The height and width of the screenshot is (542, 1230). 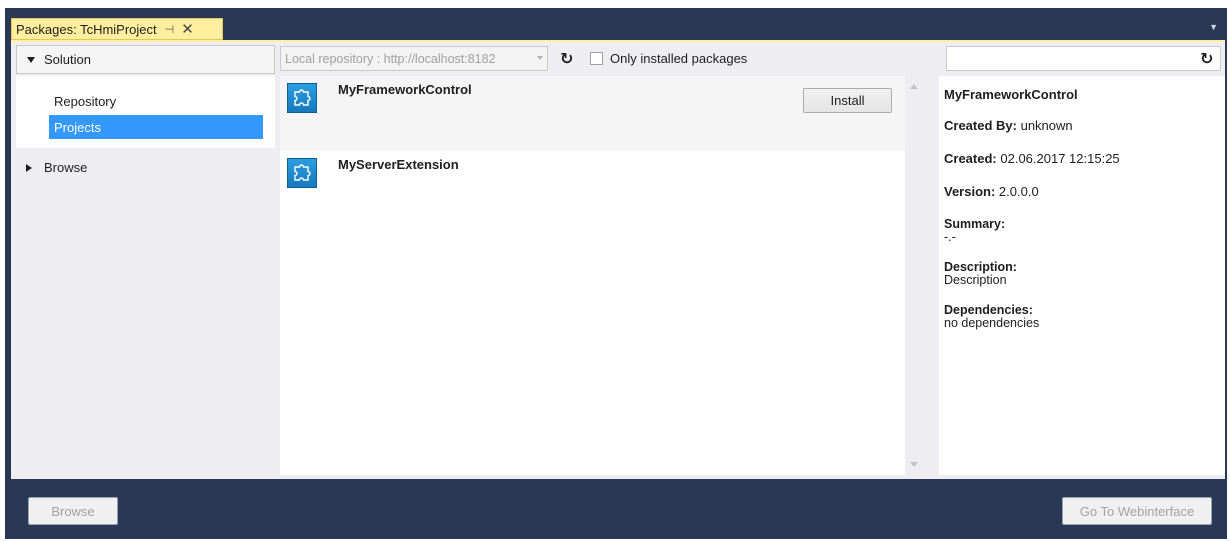 I want to click on description-section: Description, so click(x=980, y=274).